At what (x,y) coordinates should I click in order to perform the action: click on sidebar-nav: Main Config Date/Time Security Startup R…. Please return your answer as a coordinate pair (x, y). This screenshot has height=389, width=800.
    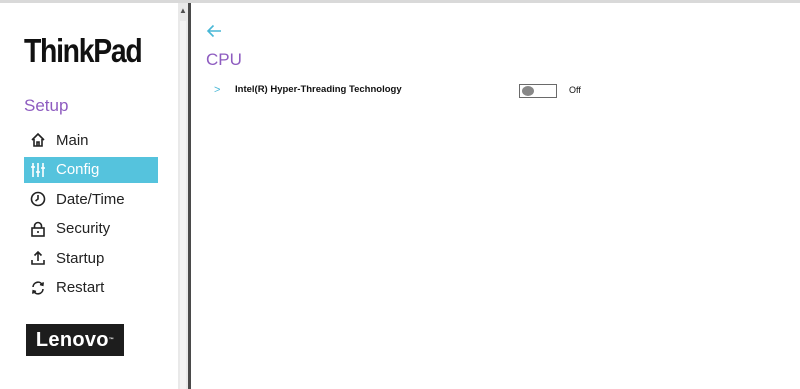
    Looking at the image, I should click on (91, 215).